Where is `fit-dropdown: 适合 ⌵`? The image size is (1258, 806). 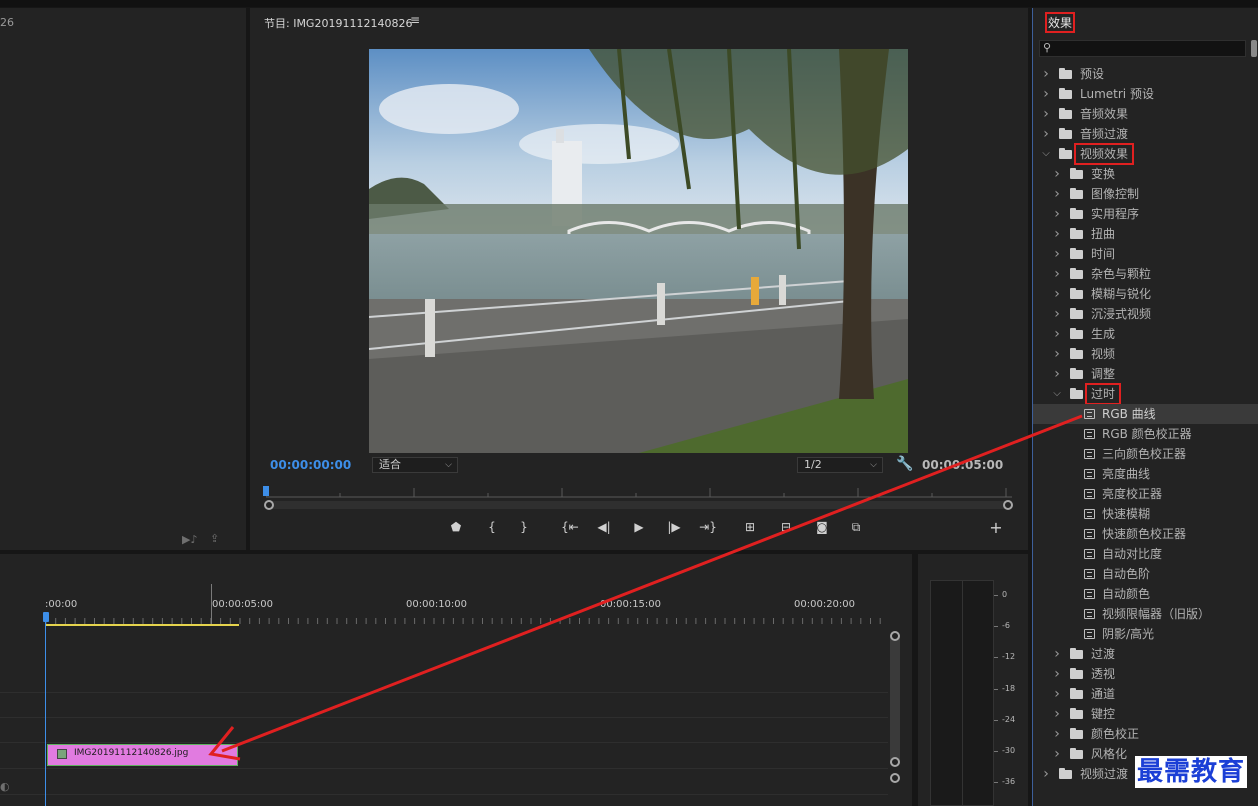 fit-dropdown: 适合 ⌵ is located at coordinates (415, 465).